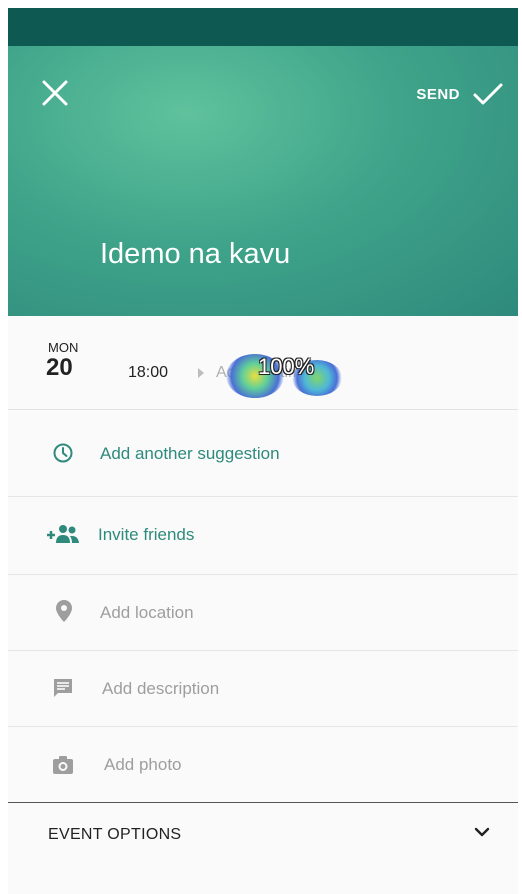 The width and height of the screenshot is (522, 894). Describe the element at coordinates (263, 689) in the screenshot. I see `add-description-row: Add description` at that location.